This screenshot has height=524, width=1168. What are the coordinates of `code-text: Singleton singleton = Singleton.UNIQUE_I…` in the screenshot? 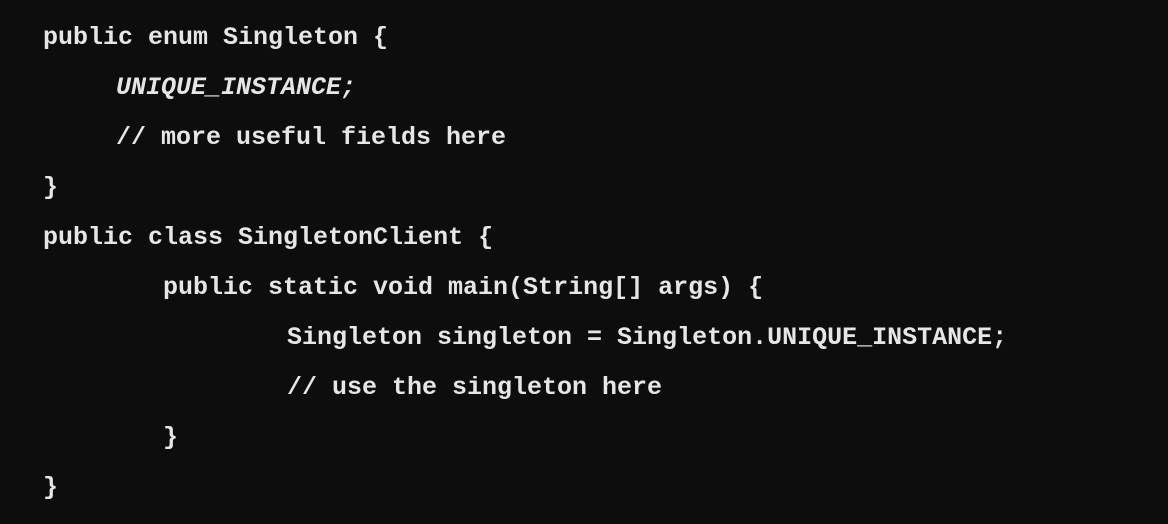 It's located at (647, 337).